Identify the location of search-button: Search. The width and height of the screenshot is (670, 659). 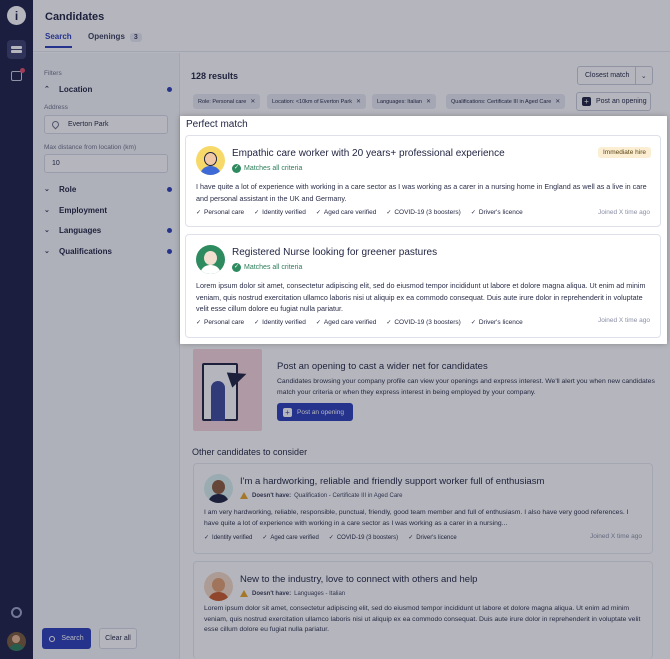
(66, 638).